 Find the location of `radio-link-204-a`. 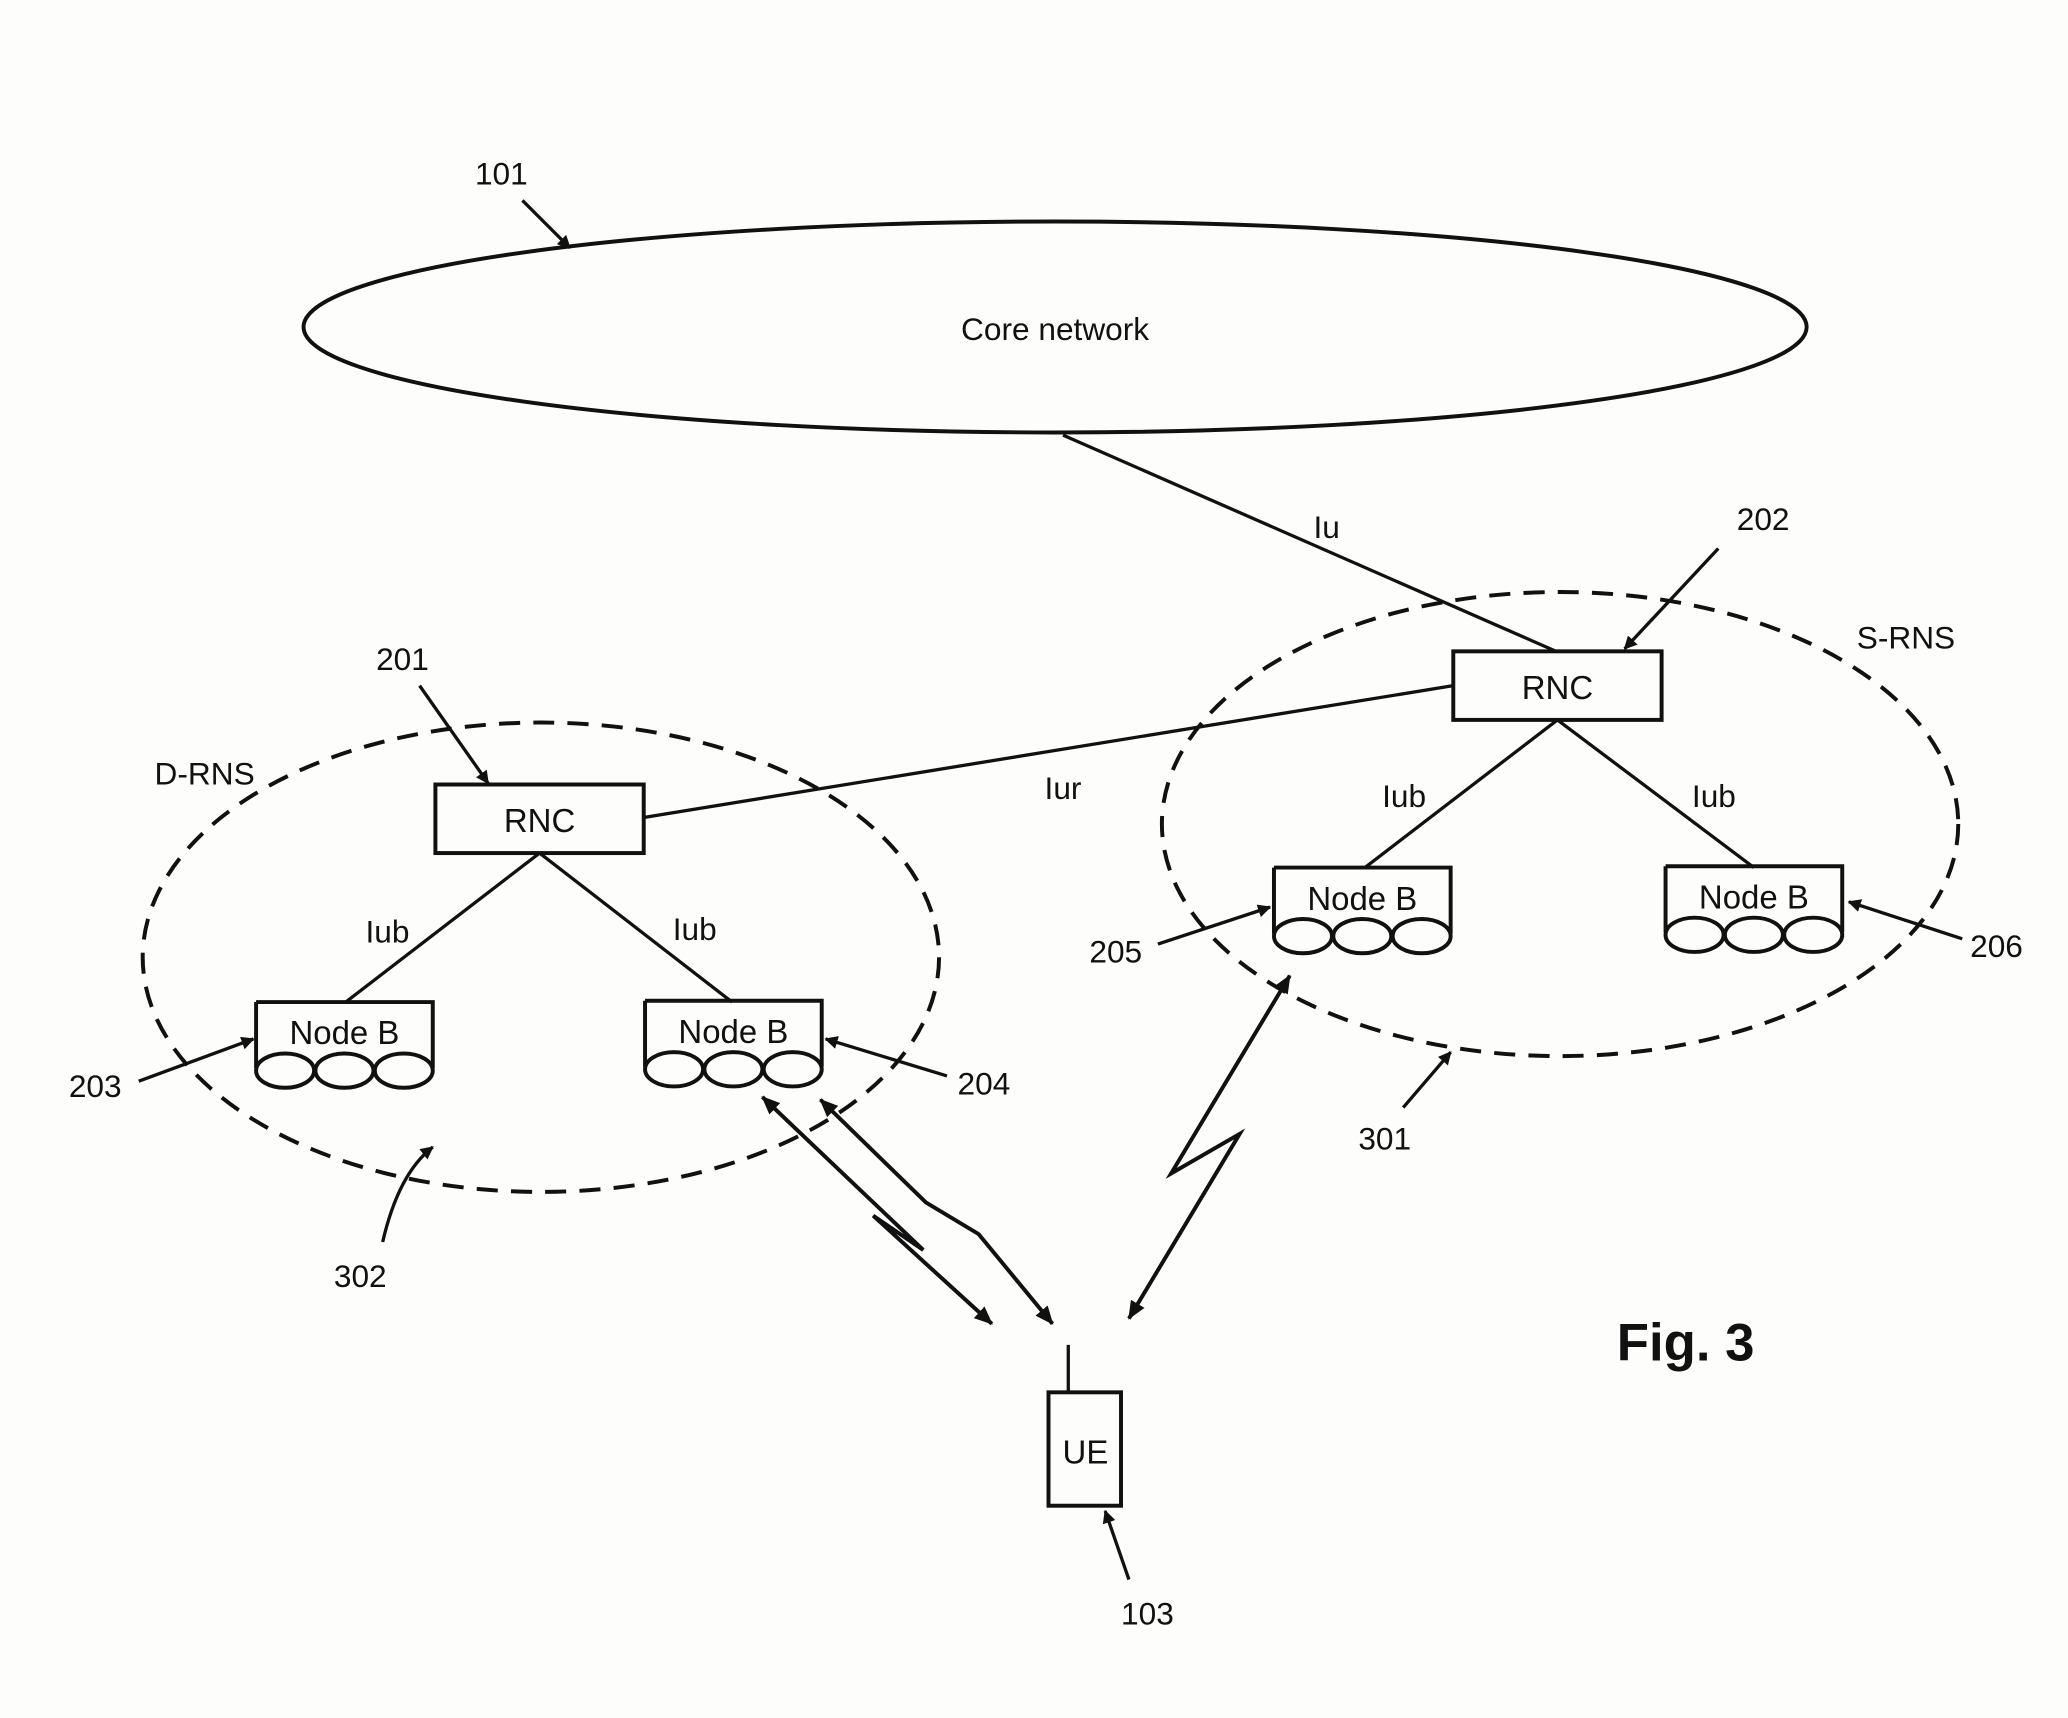

radio-link-204-a is located at coordinates (877, 1210).